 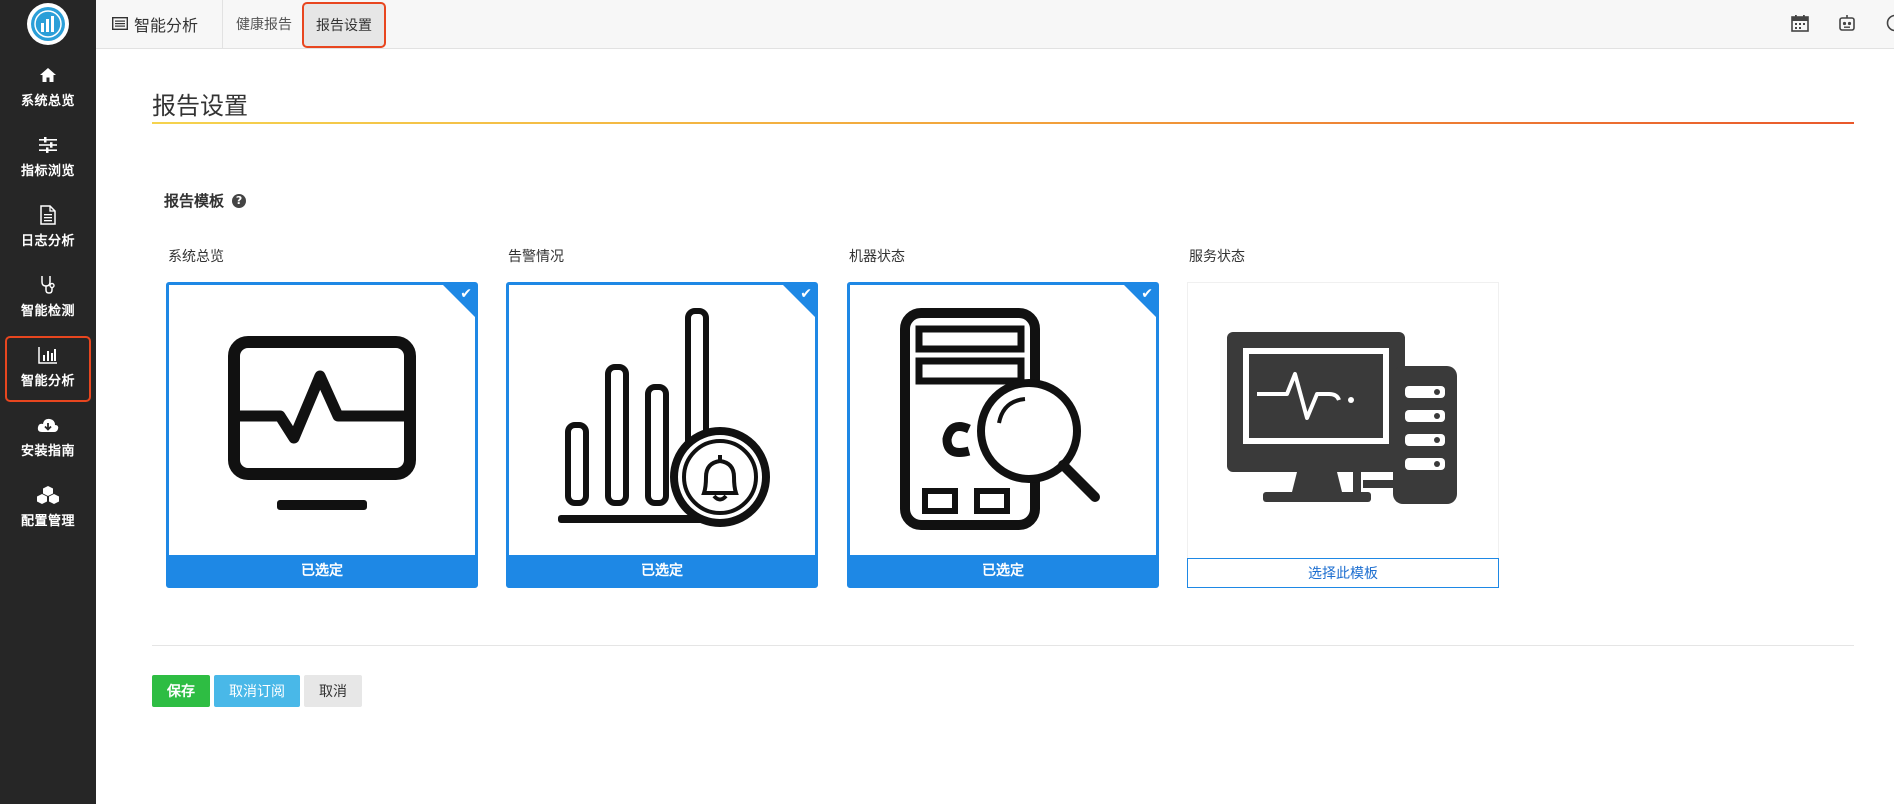 What do you see at coordinates (47, 451) in the screenshot?
I see `sidebar-item-label: 安装指南` at bounding box center [47, 451].